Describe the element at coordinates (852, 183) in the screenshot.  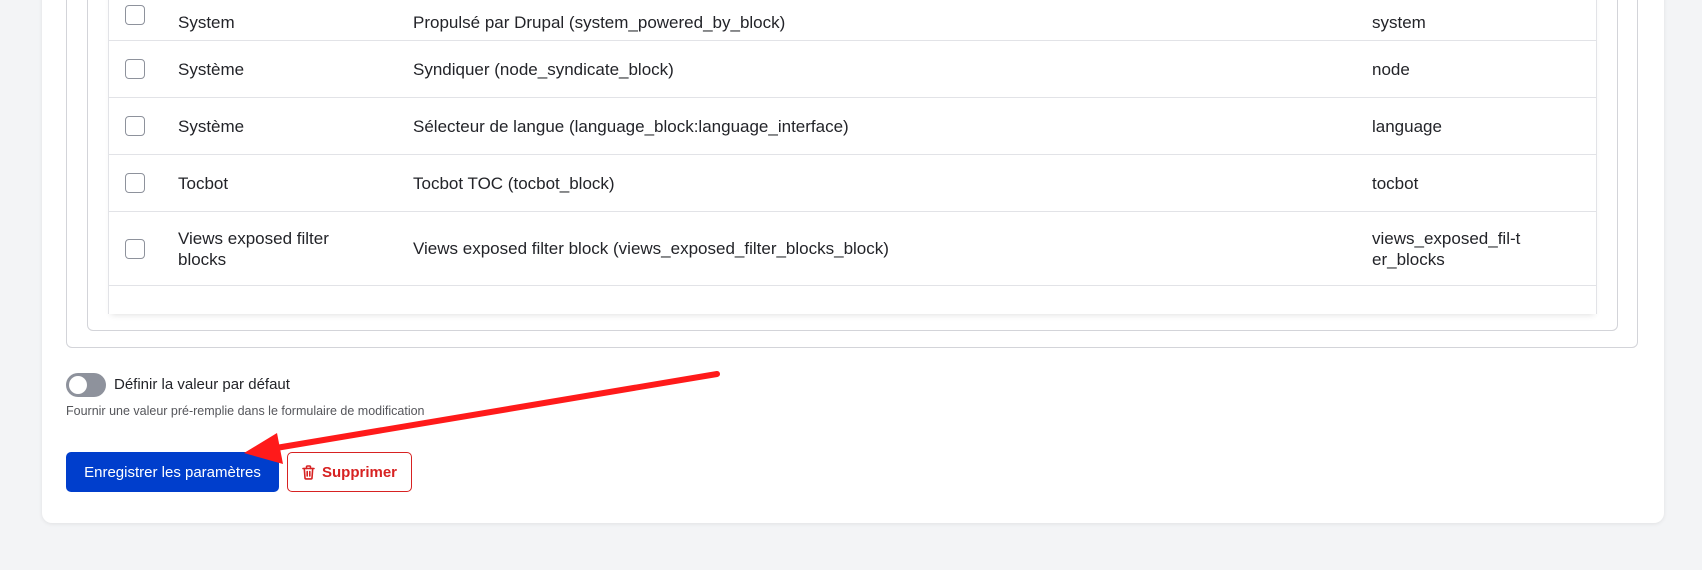
I see `table-row: Tocbot Tocbot TOC (tocbot_block) tocbot` at that location.